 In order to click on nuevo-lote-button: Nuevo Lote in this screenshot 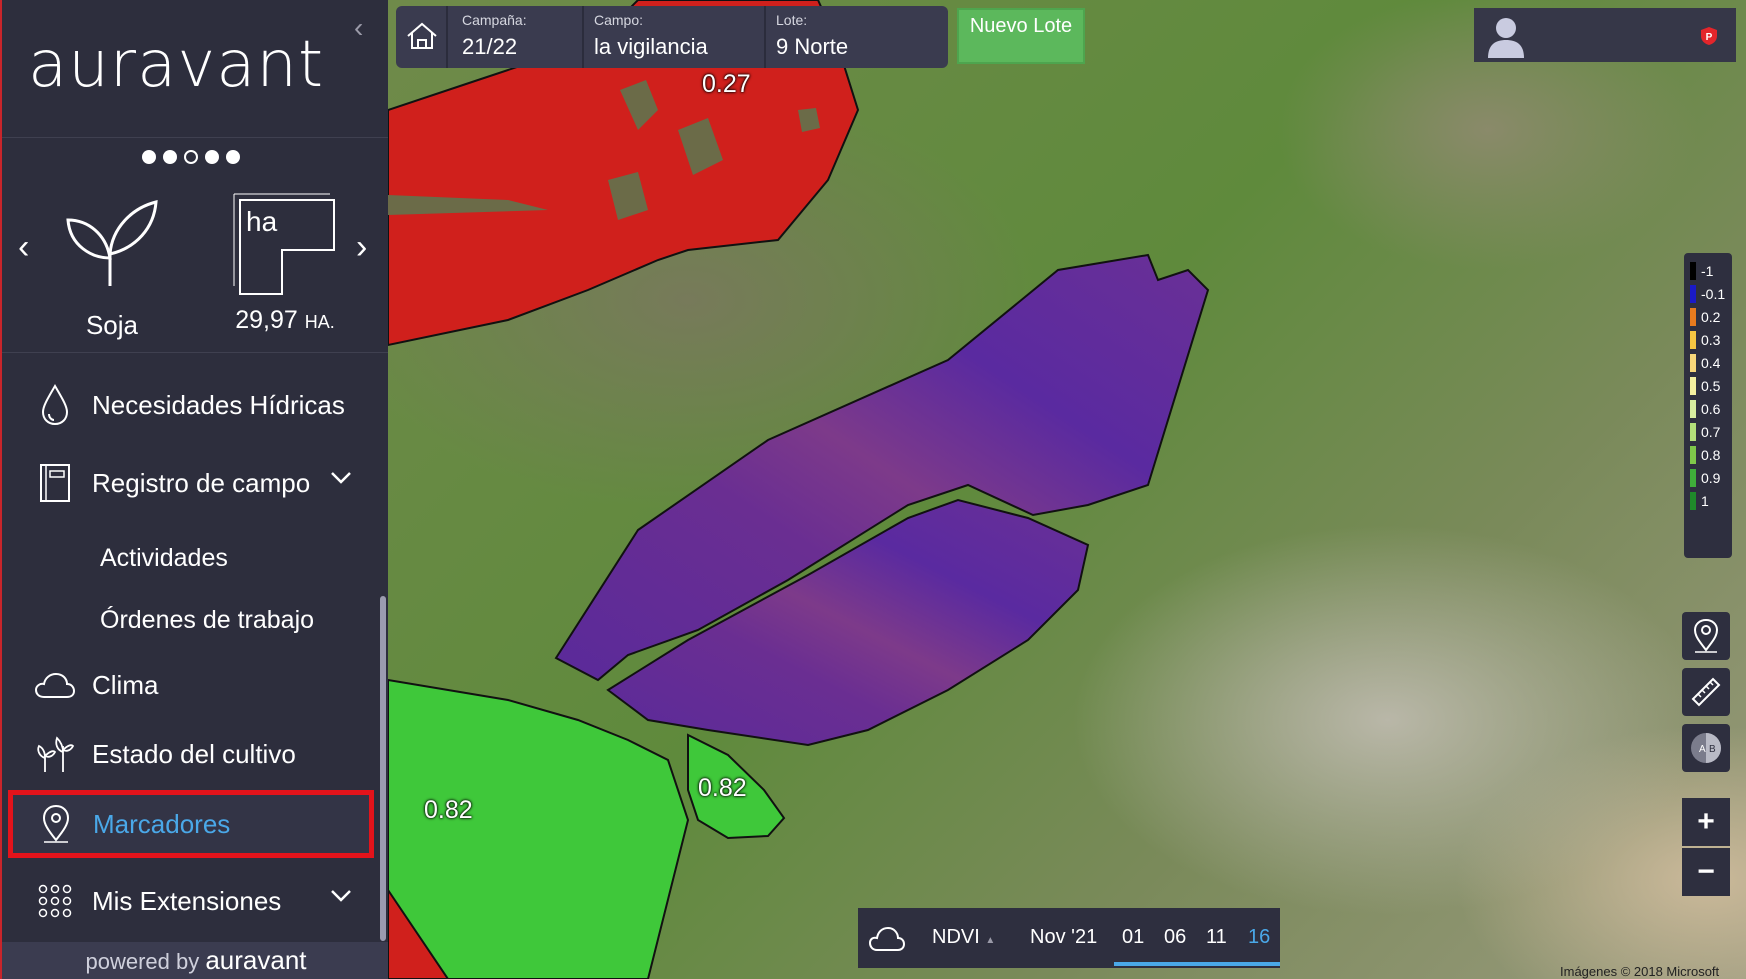, I will do `click(1021, 36)`.